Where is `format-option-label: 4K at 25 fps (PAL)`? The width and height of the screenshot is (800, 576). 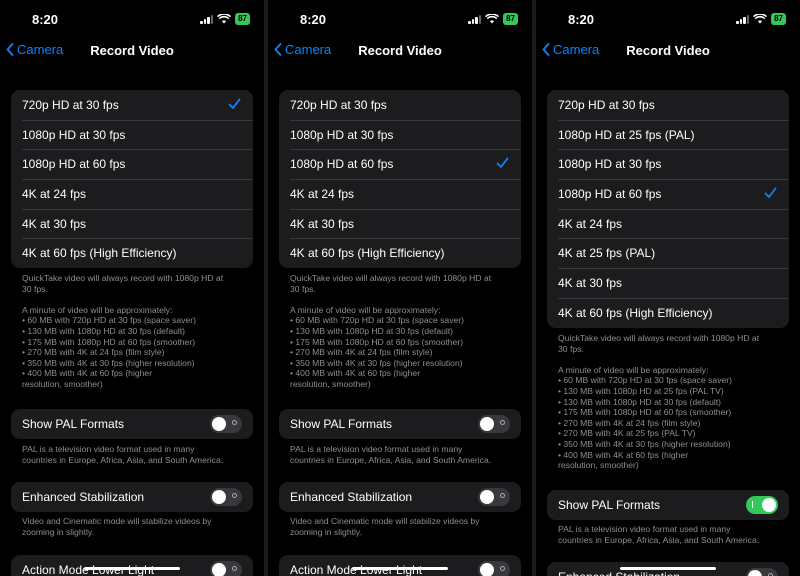
format-option-label: 4K at 25 fps (PAL) is located at coordinates (607, 253).